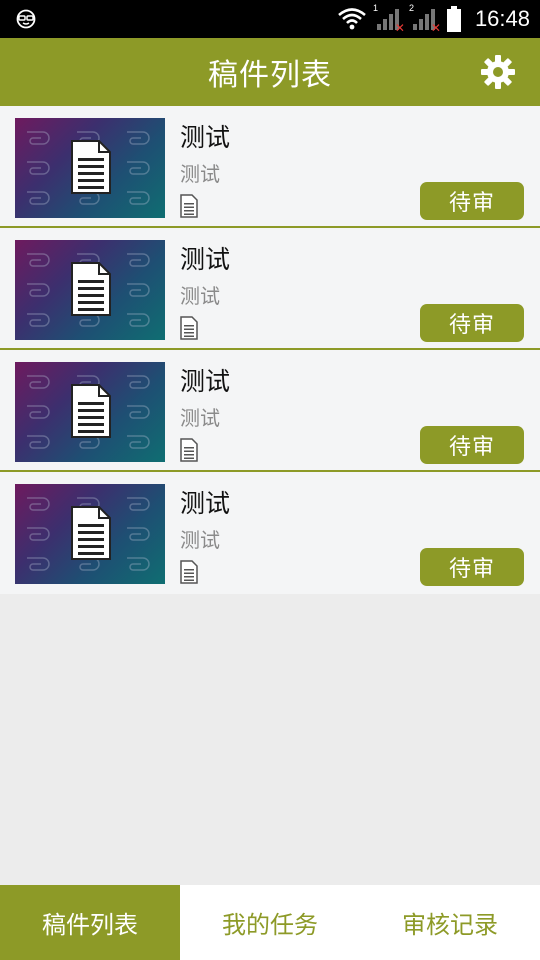  What do you see at coordinates (453, 19) in the screenshot?
I see `battery-icon` at bounding box center [453, 19].